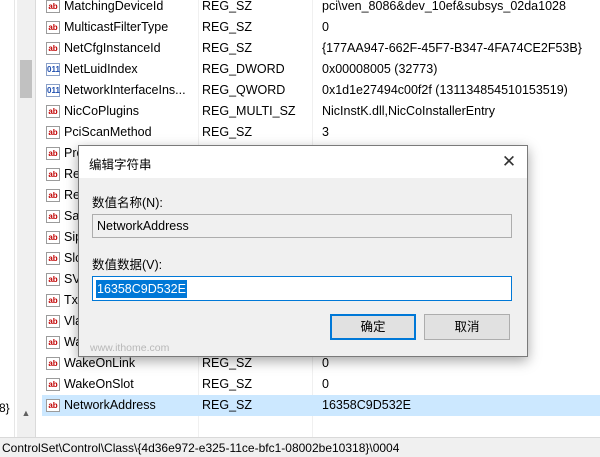 The width and height of the screenshot is (600, 457). Describe the element at coordinates (321, 384) in the screenshot. I see `value-row: ab WakeOnSlot REG_SZ 0` at that location.